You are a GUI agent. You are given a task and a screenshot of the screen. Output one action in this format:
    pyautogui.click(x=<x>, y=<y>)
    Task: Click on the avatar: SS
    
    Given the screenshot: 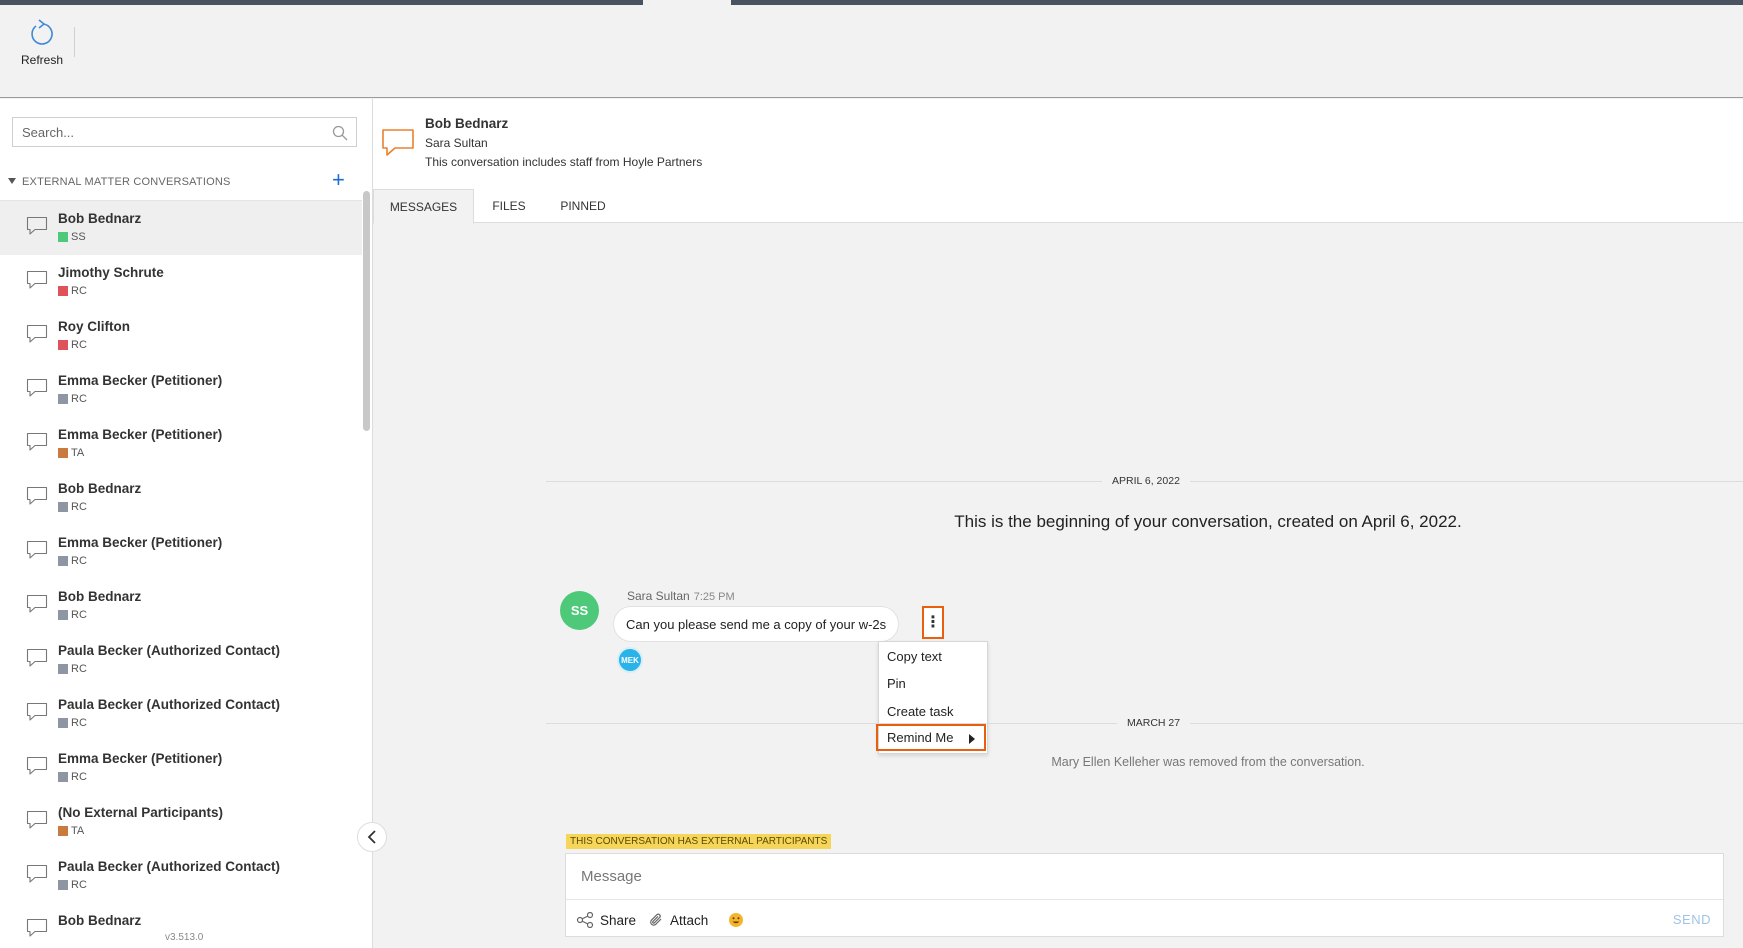 What is the action you would take?
    pyautogui.click(x=579, y=610)
    